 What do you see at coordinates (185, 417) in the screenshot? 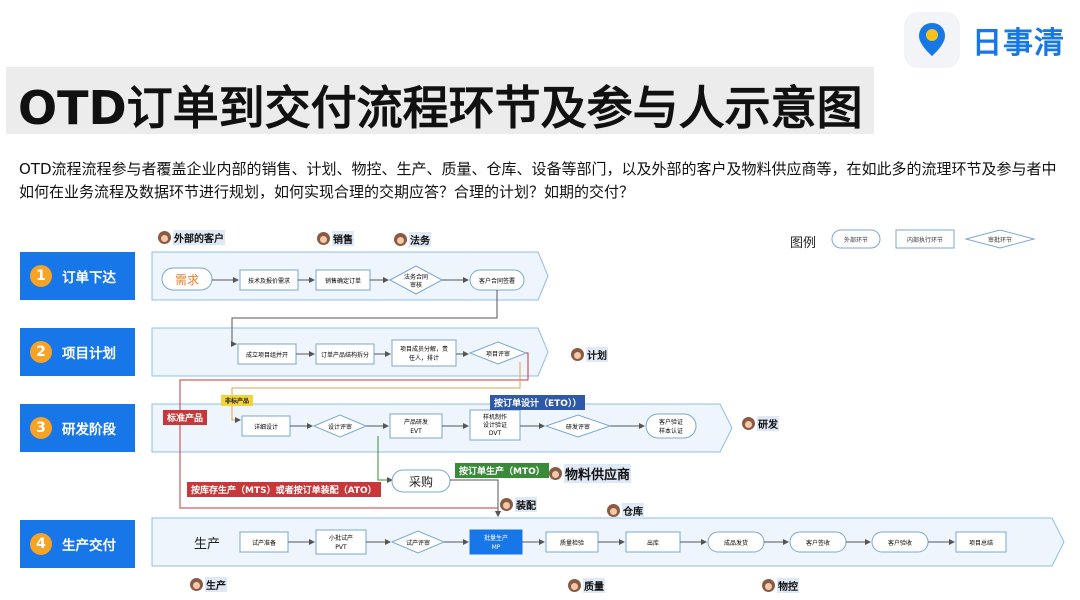
I see `tag-standard-product: 标准产品` at bounding box center [185, 417].